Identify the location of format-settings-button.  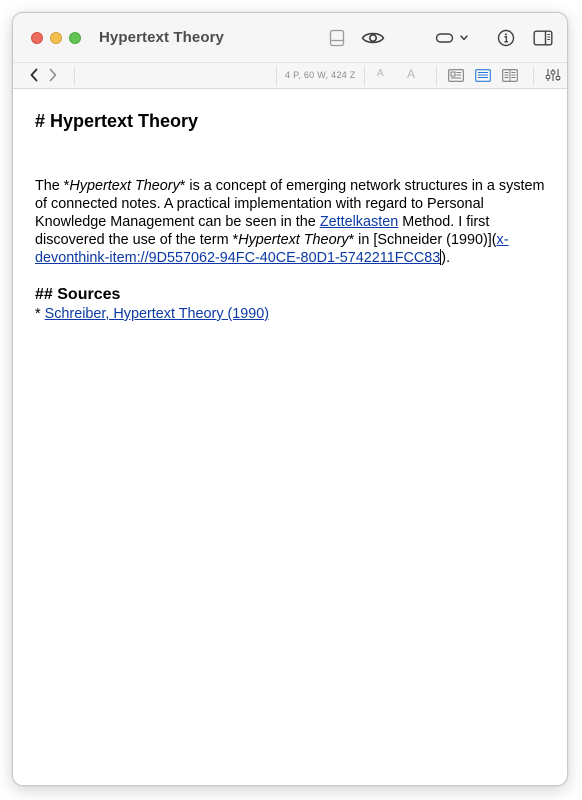
(553, 75).